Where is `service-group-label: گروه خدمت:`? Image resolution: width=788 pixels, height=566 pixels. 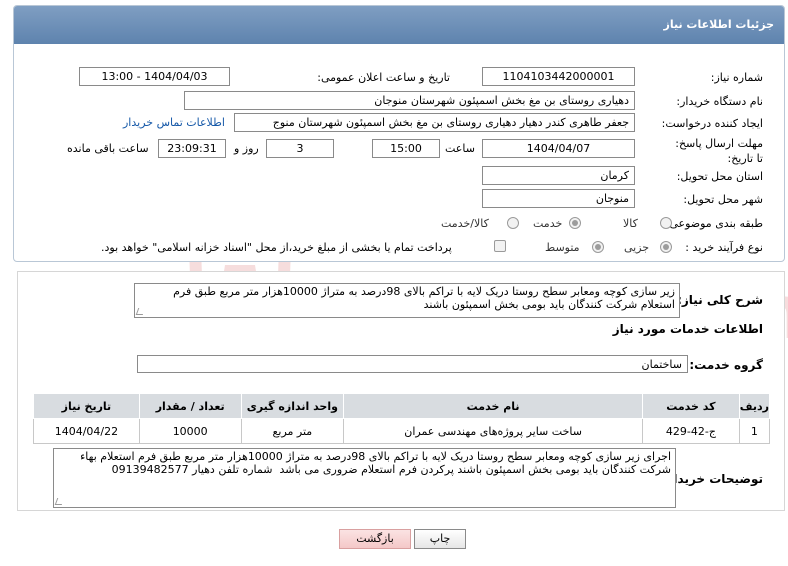
service-group-label: گروه خدمت: is located at coordinates (726, 365).